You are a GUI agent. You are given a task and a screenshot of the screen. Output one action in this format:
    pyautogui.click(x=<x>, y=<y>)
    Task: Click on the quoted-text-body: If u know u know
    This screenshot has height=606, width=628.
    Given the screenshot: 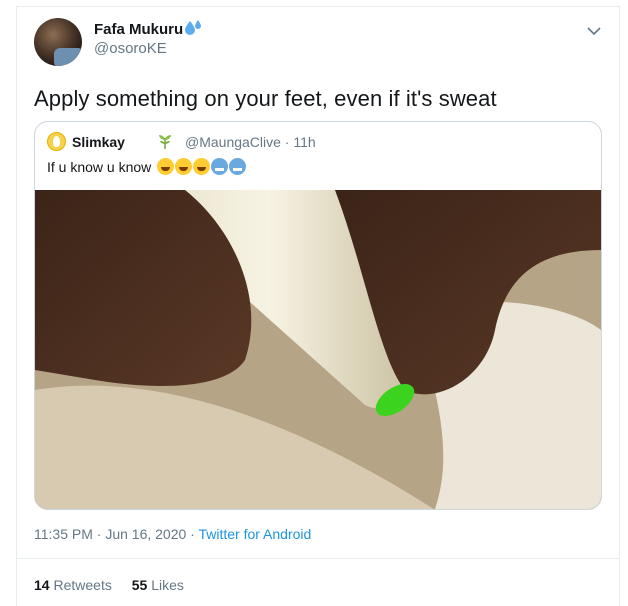 What is the action you would take?
    pyautogui.click(x=99, y=167)
    